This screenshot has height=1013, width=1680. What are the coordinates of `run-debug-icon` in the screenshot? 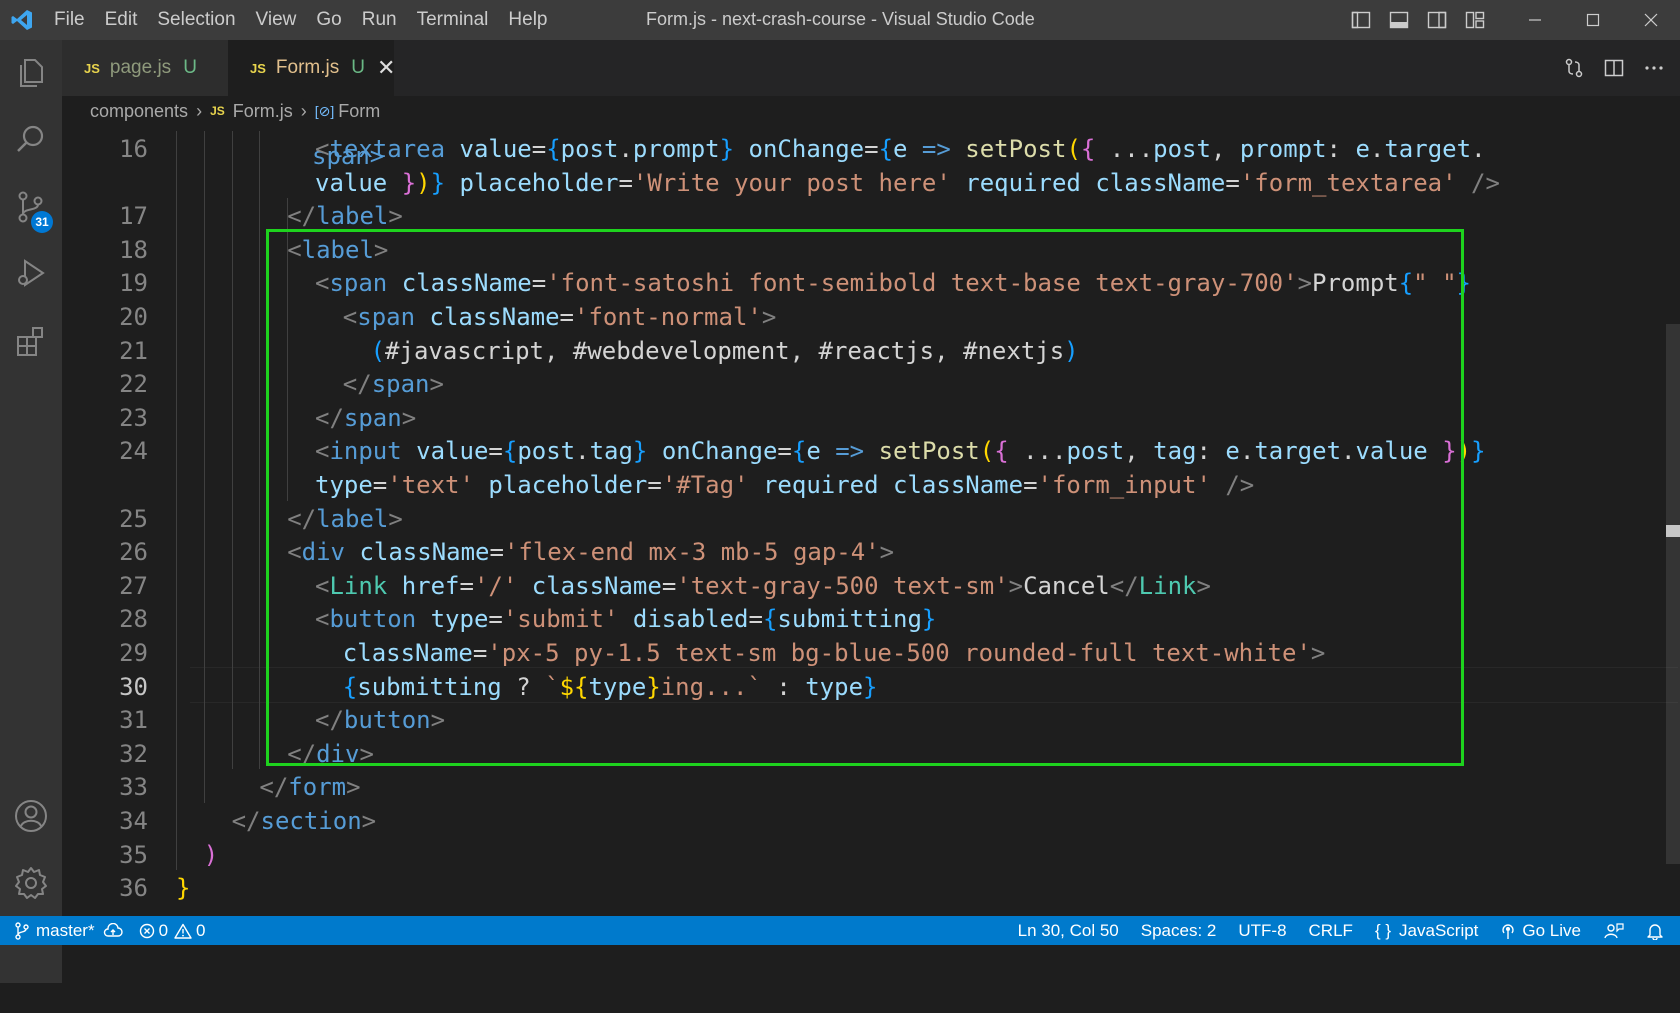 It's located at (31, 273).